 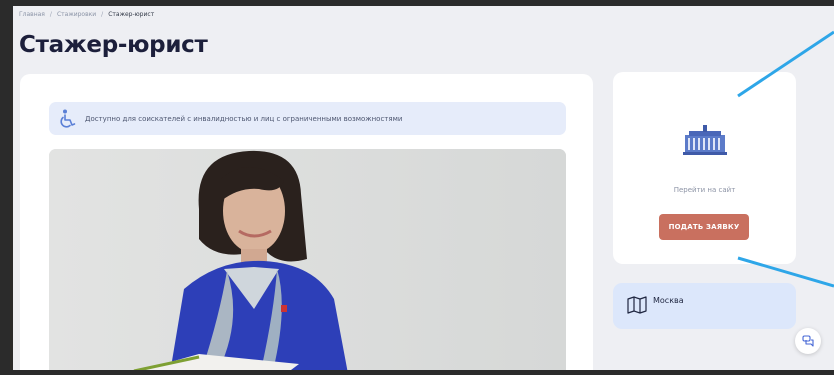 I want to click on chat-icon, so click(x=808, y=341).